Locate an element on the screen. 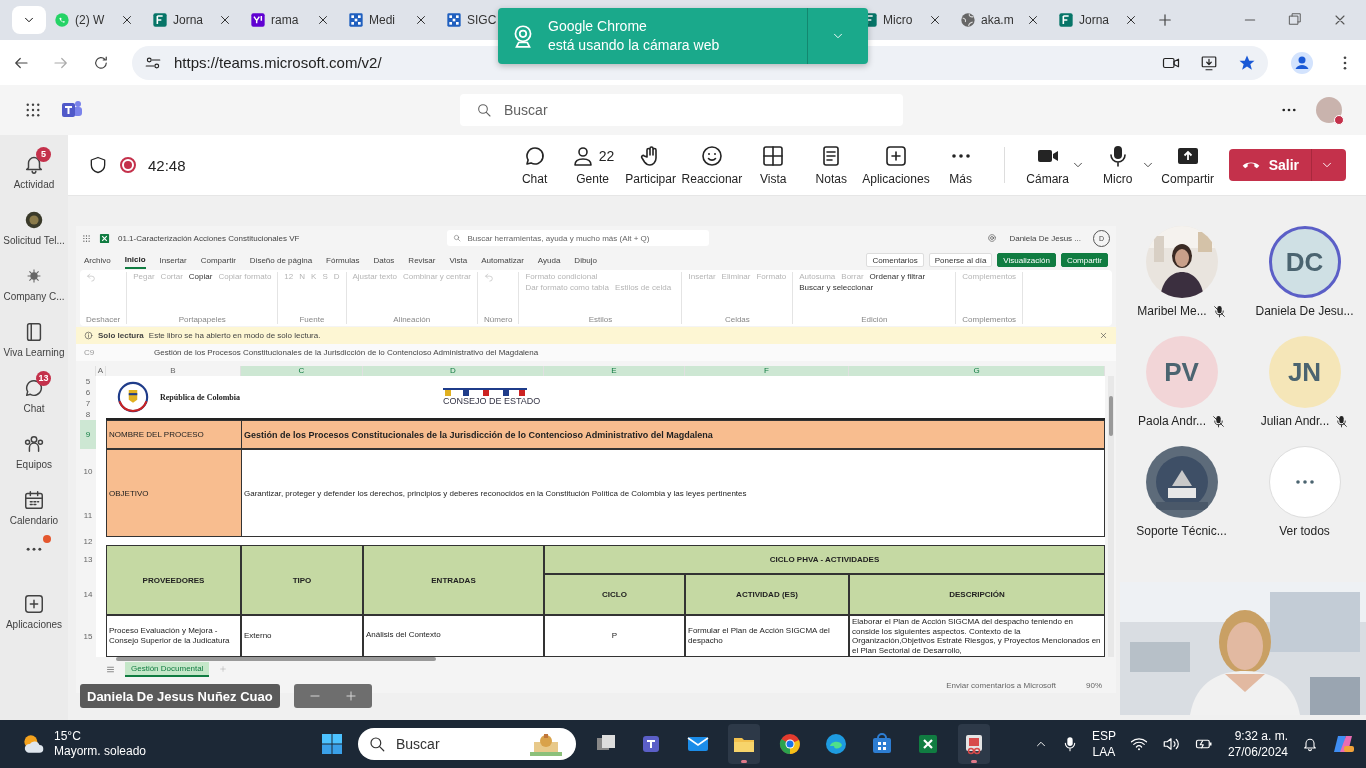 This screenshot has width=1366, height=768. menu-tab: Datos is located at coordinates (384, 260).